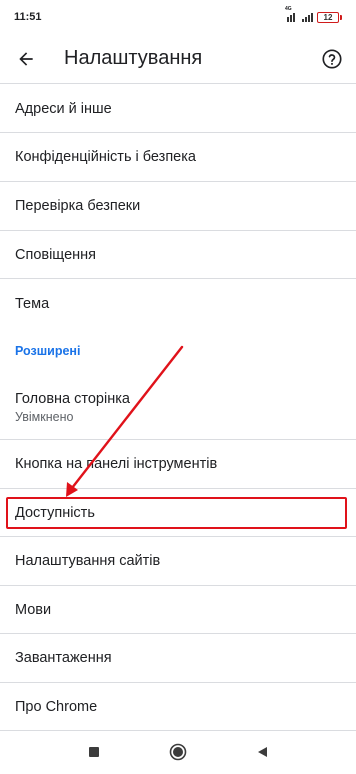 The height and width of the screenshot is (774, 356). I want to click on item-label: Доступність, so click(55, 512).